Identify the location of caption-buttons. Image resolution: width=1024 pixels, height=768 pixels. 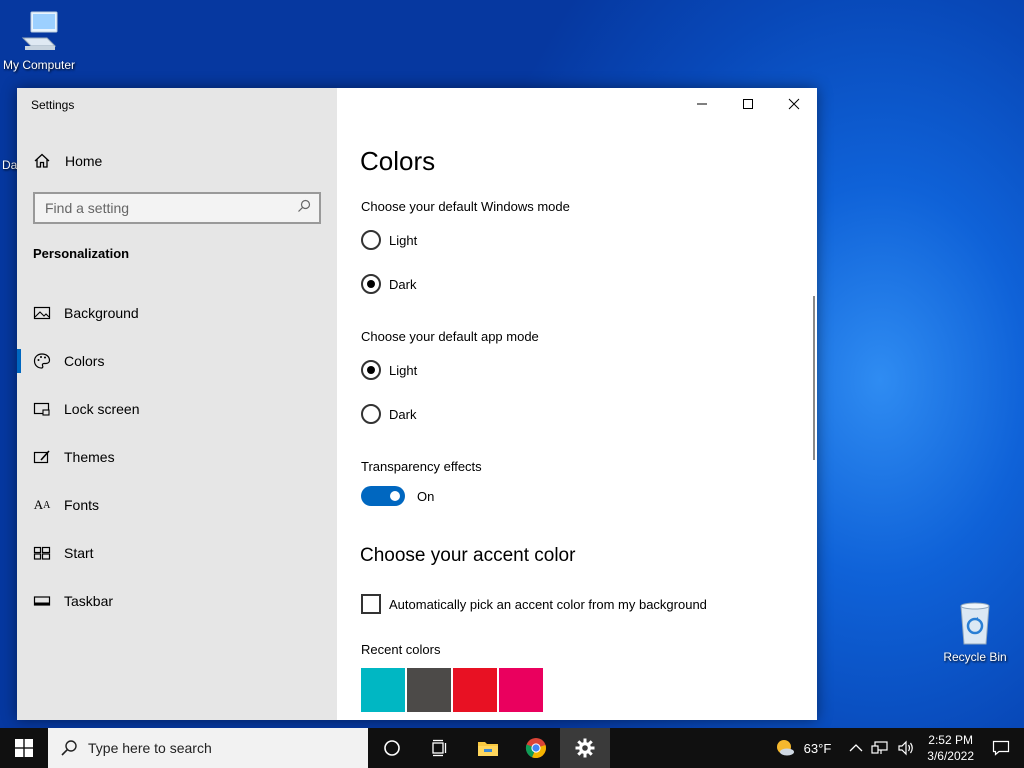
(748, 104).